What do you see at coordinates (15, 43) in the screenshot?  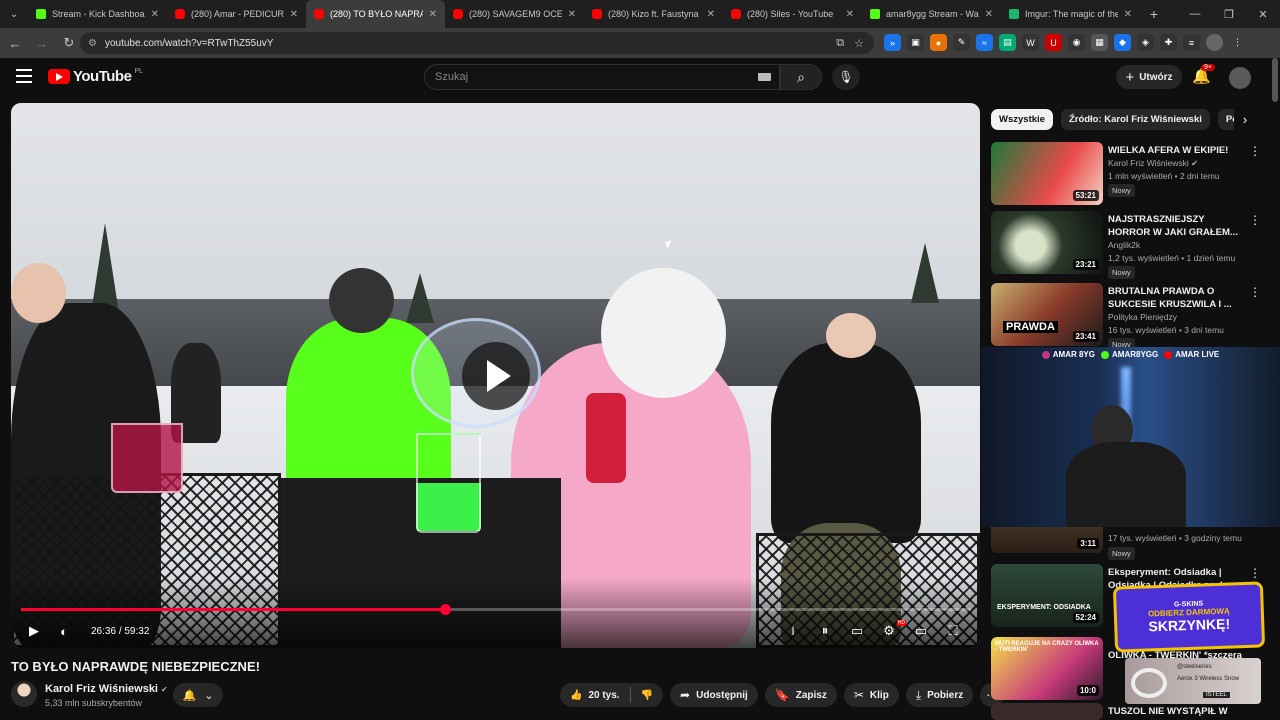 I see `back-icon: ←` at bounding box center [15, 43].